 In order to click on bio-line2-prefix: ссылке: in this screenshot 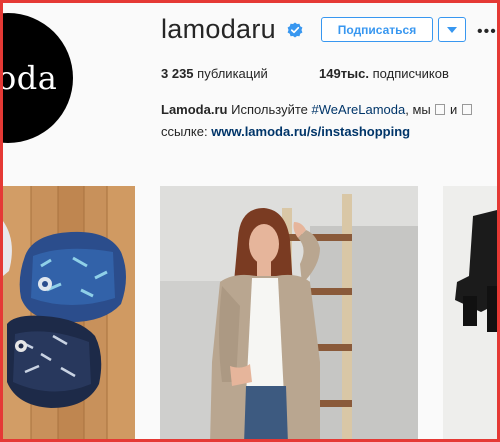, I will do `click(184, 131)`.